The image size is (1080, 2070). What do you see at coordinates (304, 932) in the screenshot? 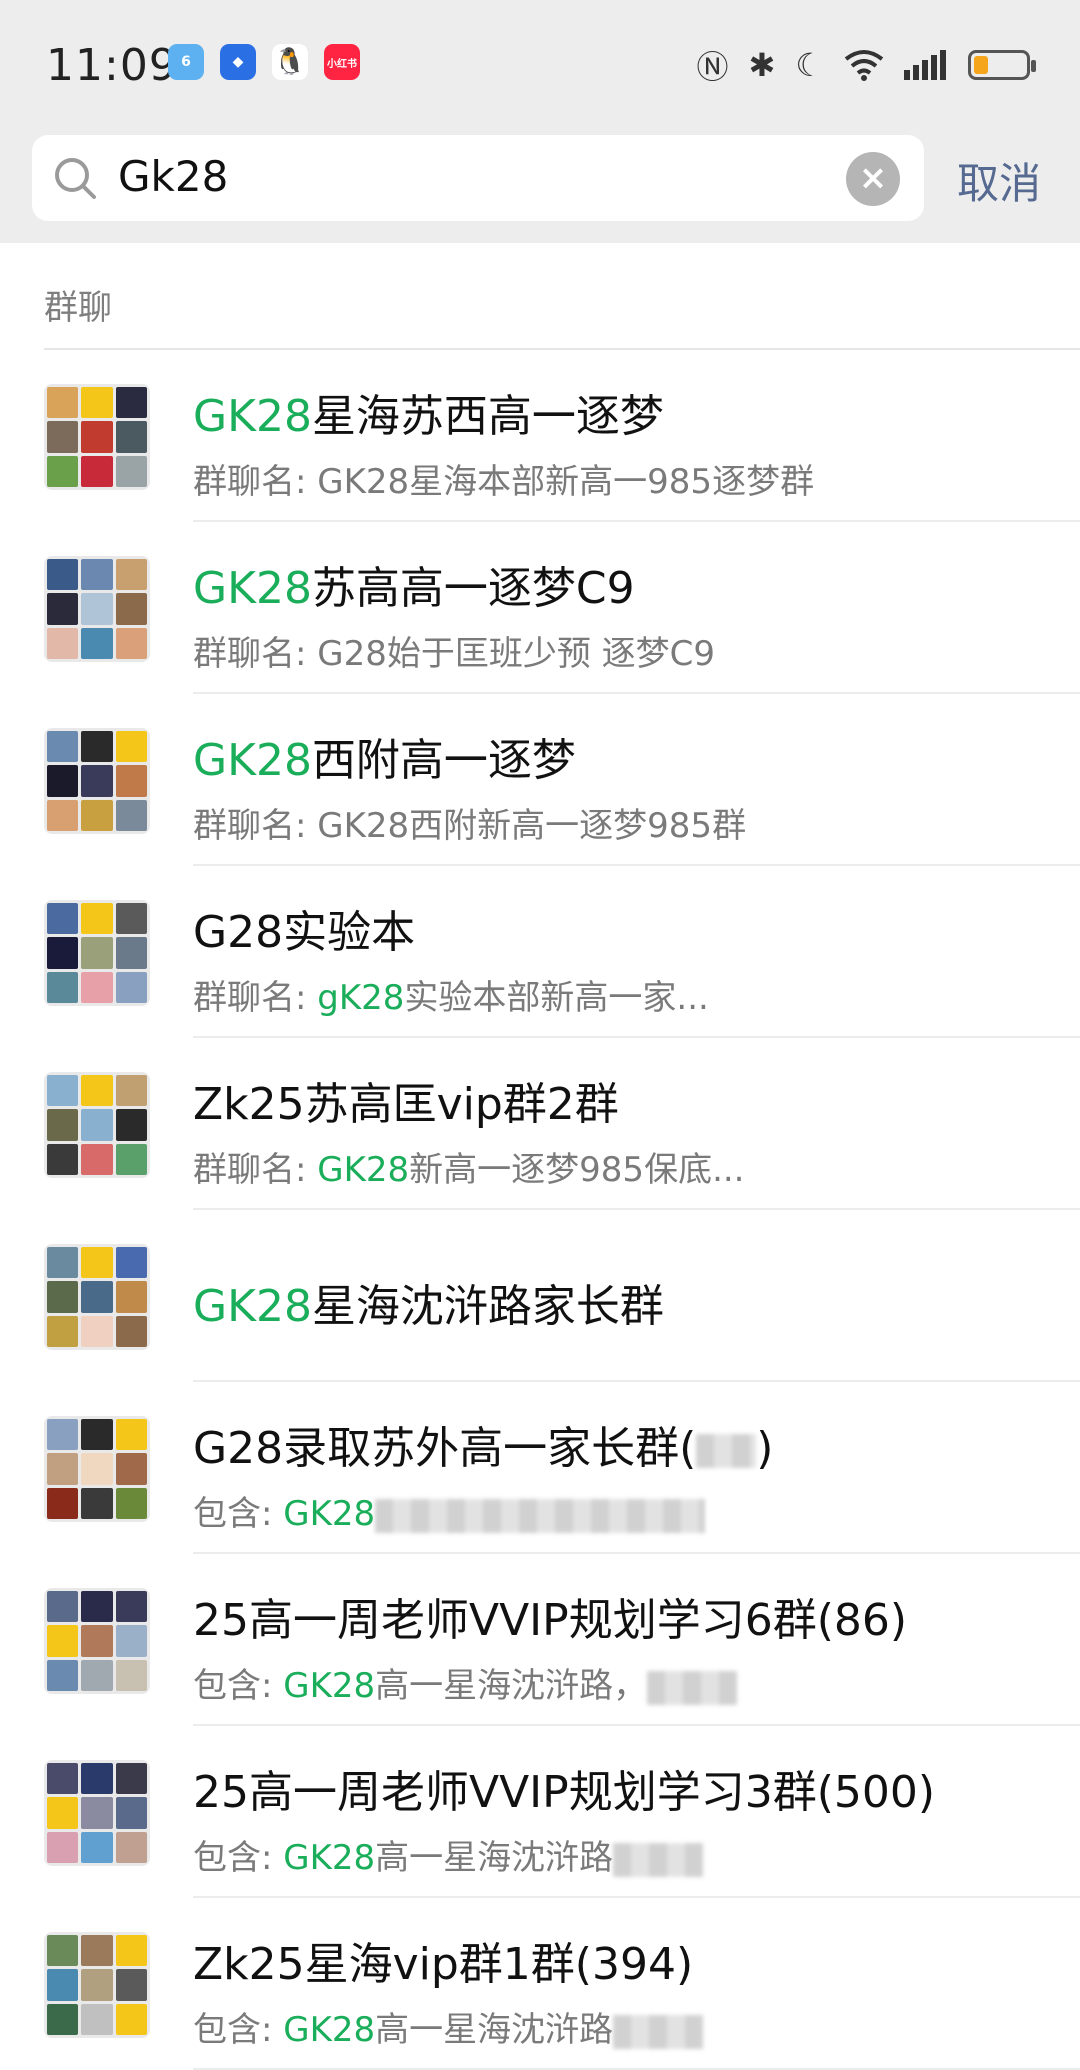
I see `title-text: G28实验本` at bounding box center [304, 932].